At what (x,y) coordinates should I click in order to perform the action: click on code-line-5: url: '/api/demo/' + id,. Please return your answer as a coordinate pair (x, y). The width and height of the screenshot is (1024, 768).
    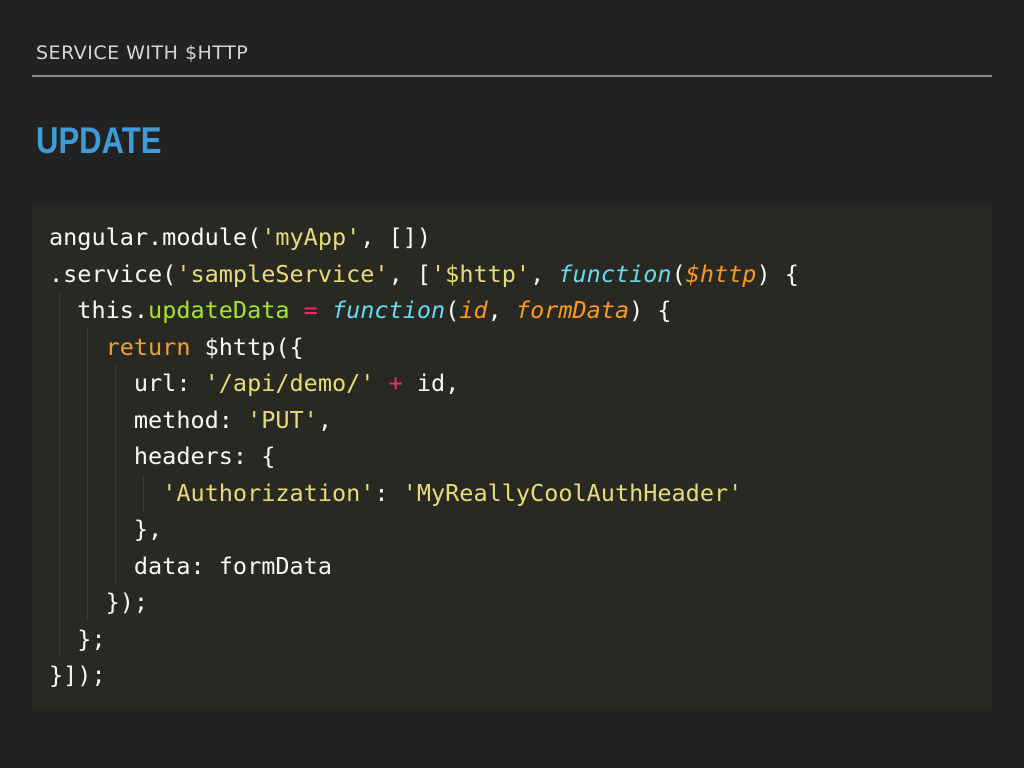
    Looking at the image, I should click on (424, 383).